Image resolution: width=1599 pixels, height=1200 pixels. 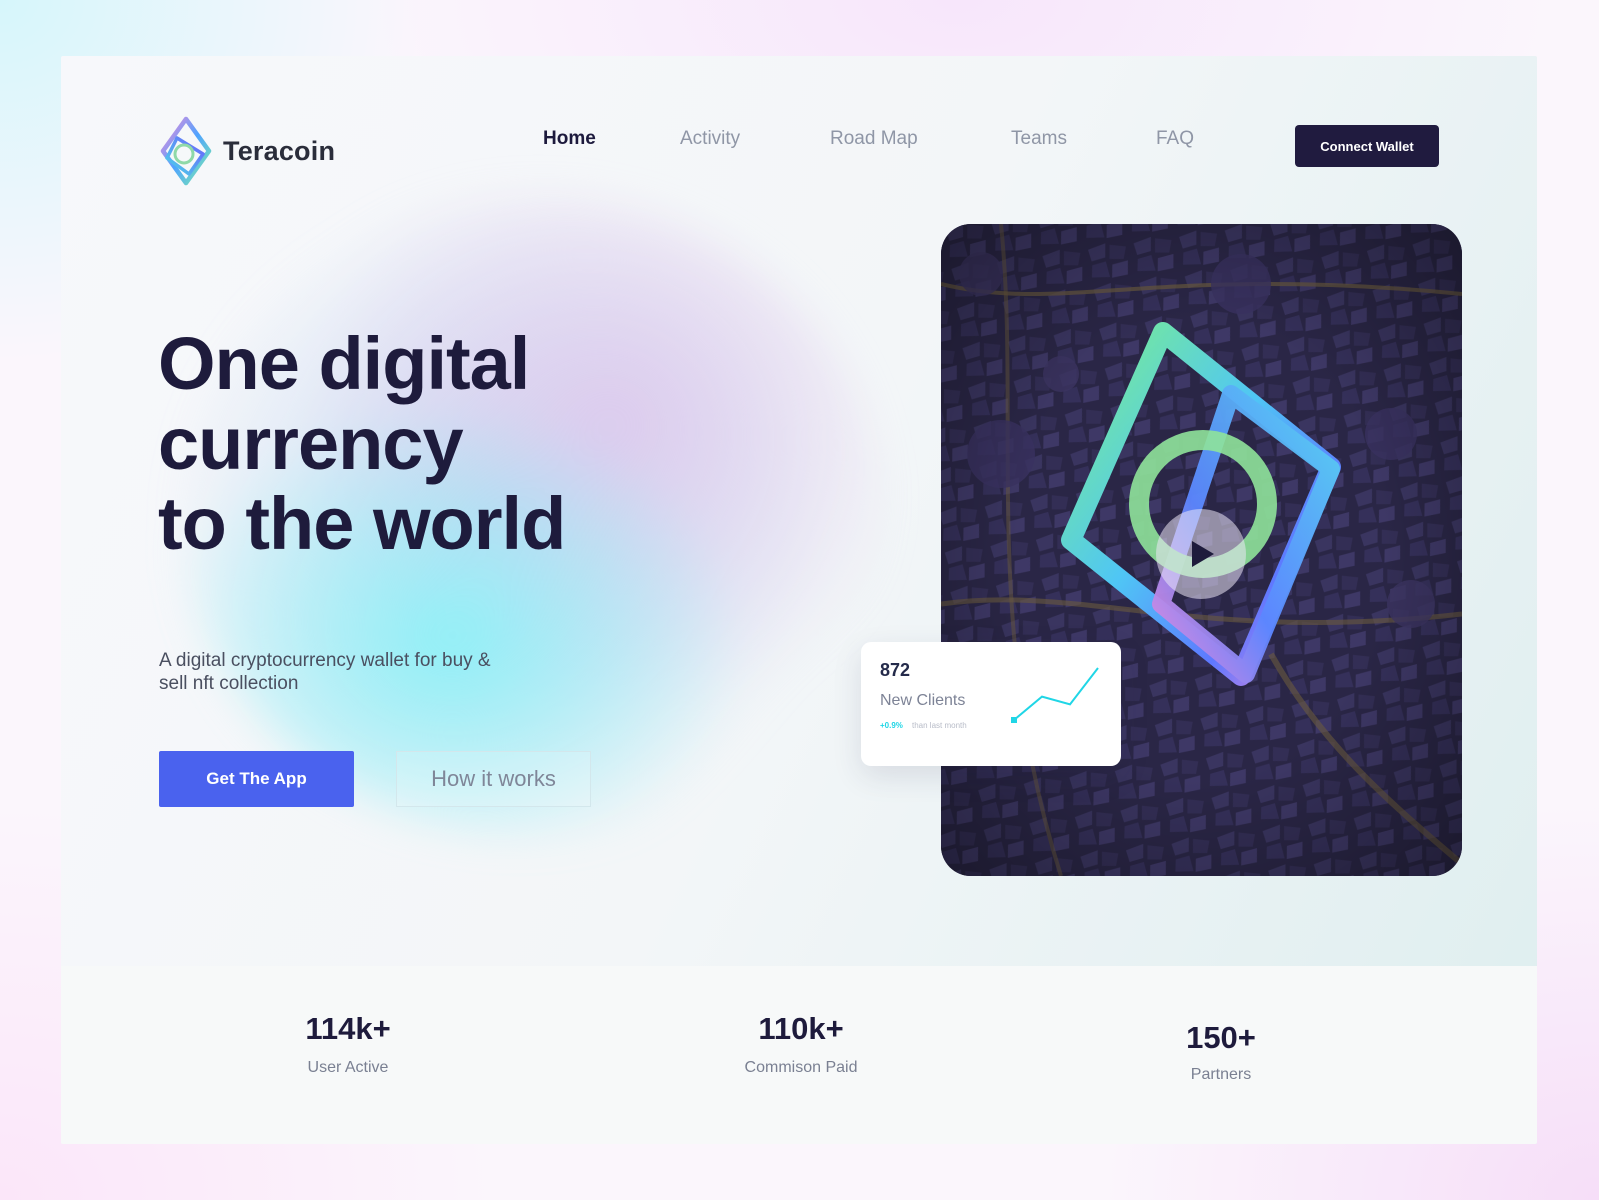 What do you see at coordinates (891, 725) in the screenshot?
I see `new-clients-change: +0.9%` at bounding box center [891, 725].